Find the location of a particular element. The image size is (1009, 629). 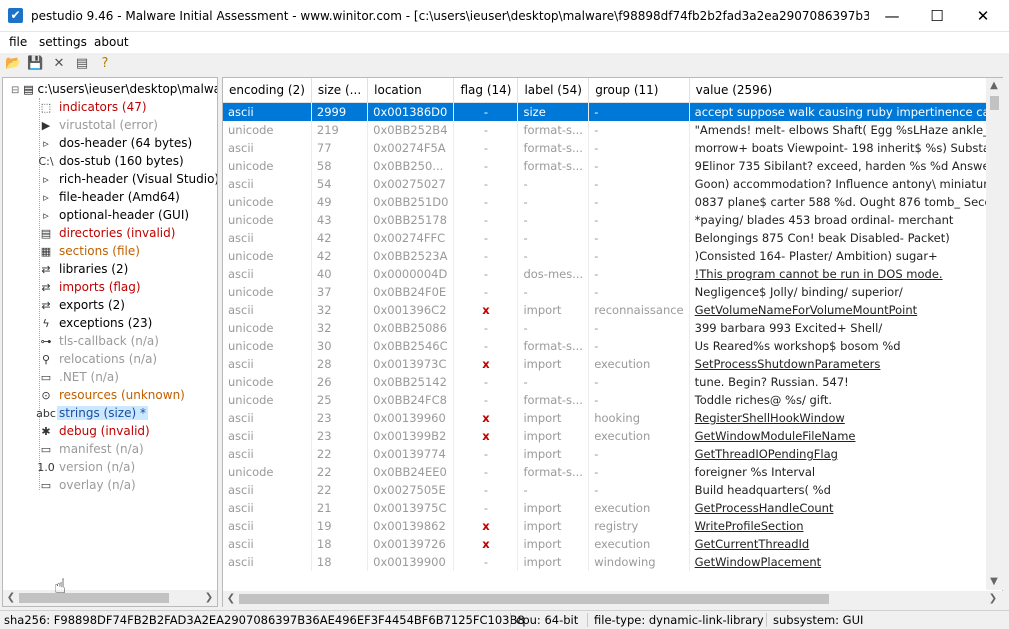

column-header: location is located at coordinates (411, 90).